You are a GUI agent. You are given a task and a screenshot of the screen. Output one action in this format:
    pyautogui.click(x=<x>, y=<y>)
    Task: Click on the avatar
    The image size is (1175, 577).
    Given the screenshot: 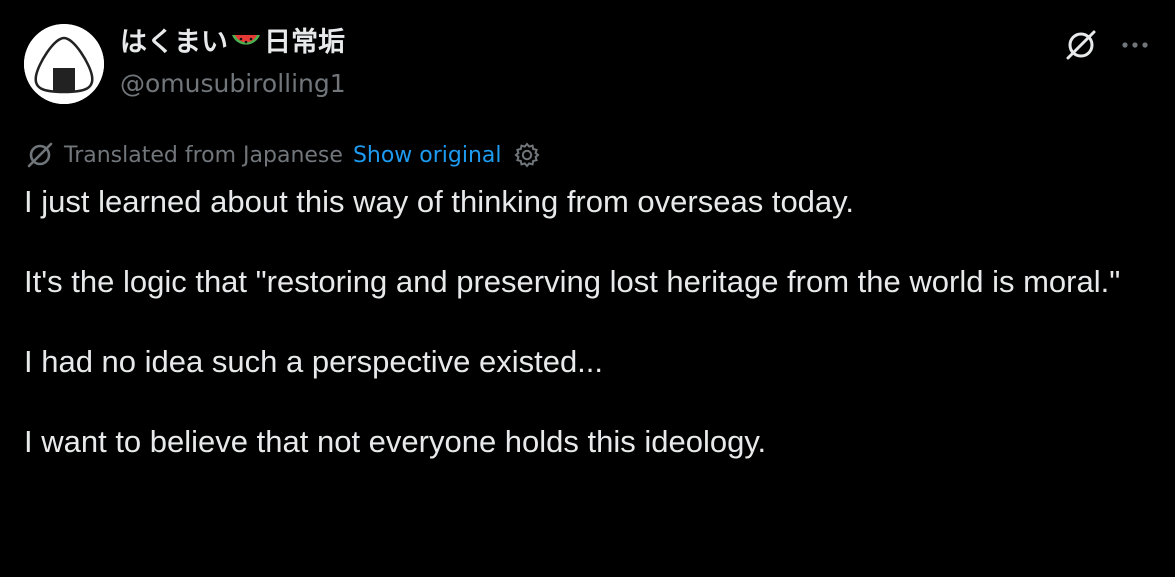 What is the action you would take?
    pyautogui.click(x=64, y=64)
    